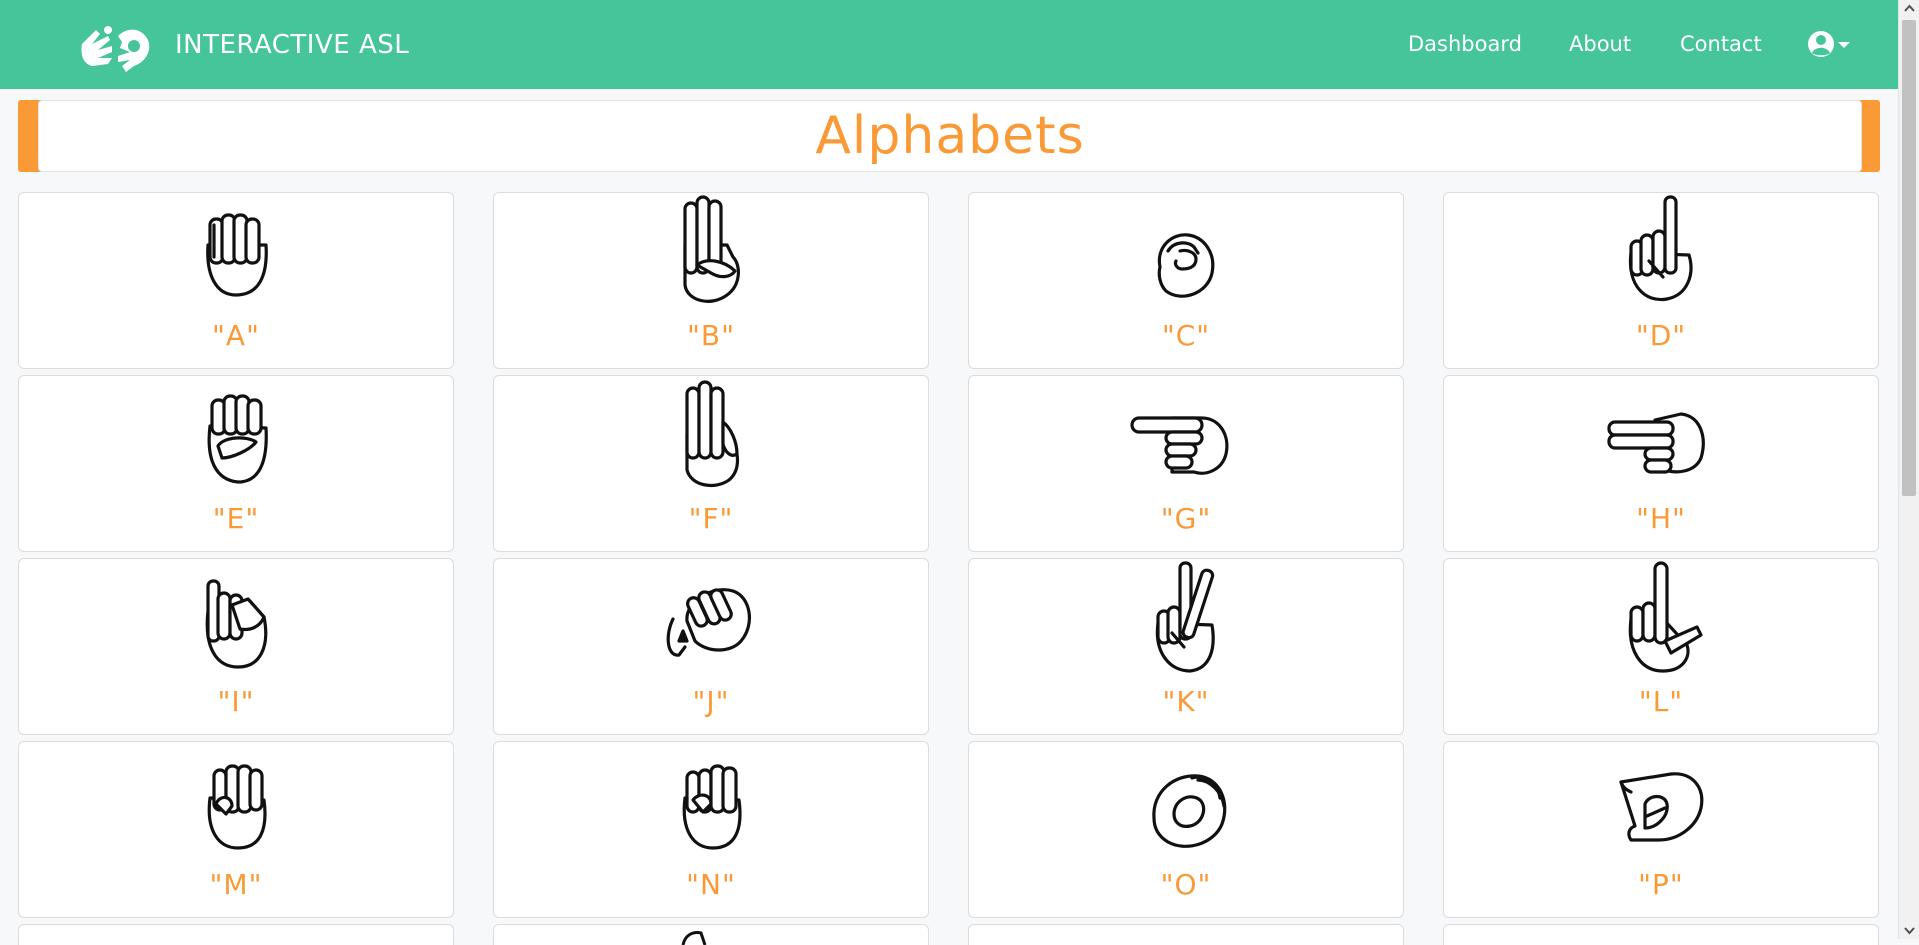 The width and height of the screenshot is (1919, 945). What do you see at coordinates (237, 439) in the screenshot?
I see `asl-e-hand-icon` at bounding box center [237, 439].